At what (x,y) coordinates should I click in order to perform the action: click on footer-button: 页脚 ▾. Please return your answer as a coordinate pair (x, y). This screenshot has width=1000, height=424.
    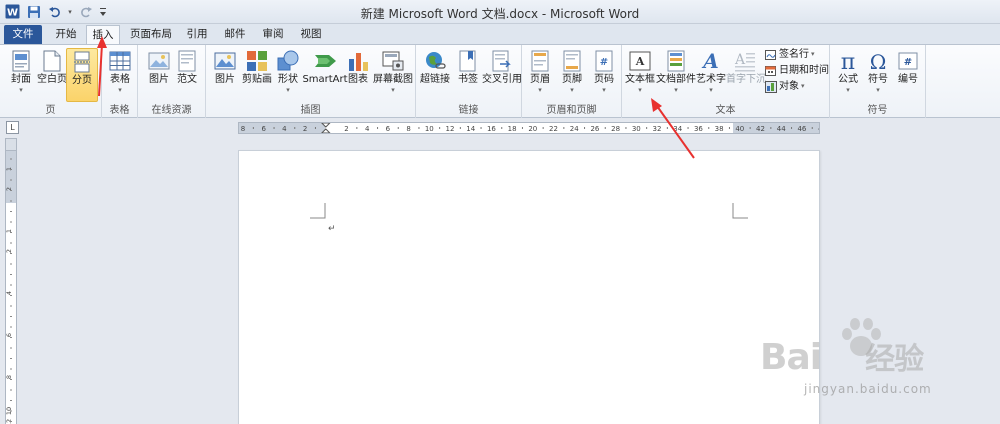
    Looking at the image, I should click on (572, 74).